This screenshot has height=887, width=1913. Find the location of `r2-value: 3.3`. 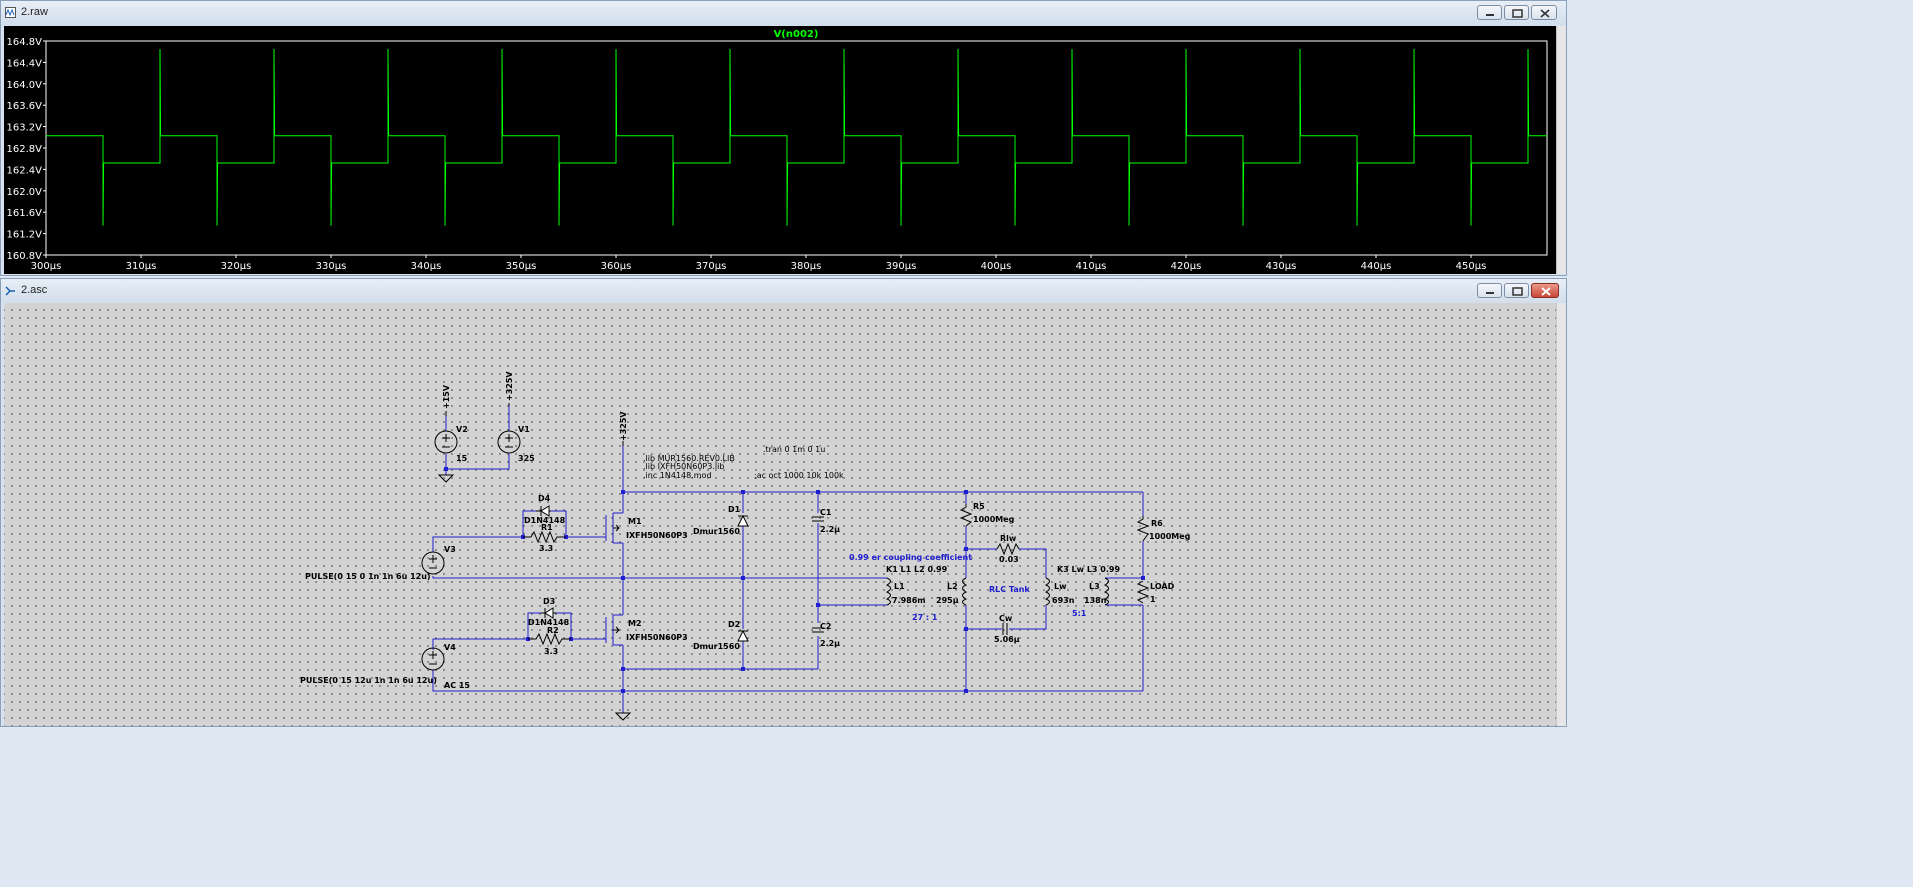

r2-value: 3.3 is located at coordinates (551, 651).